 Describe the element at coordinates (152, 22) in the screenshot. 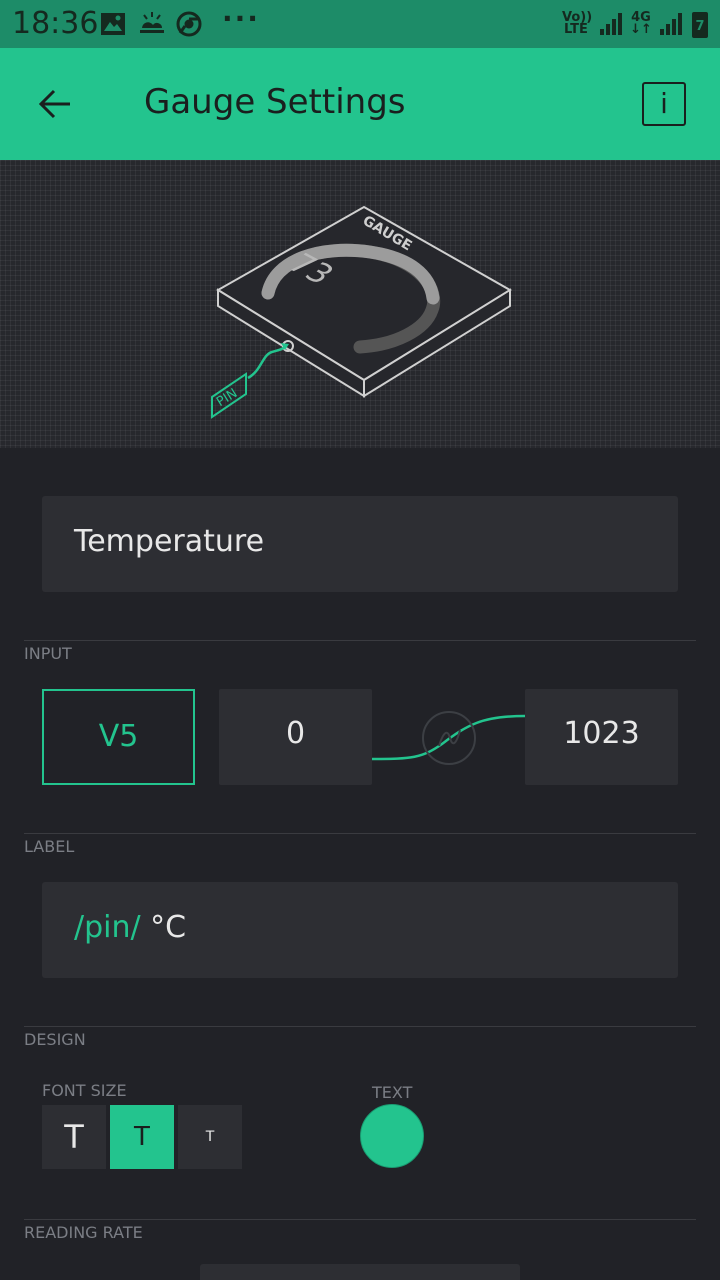

I see `weather-icon` at that location.